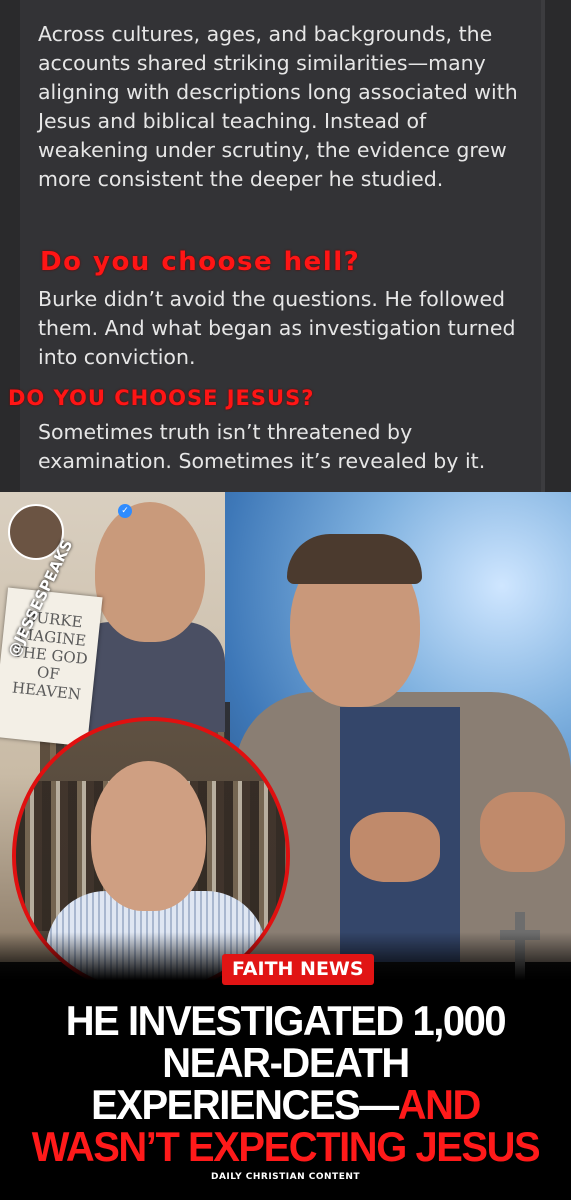 This screenshot has width=571, height=1200. Describe the element at coordinates (439, 1104) in the screenshot. I see `headline-line-3-red: AND` at that location.